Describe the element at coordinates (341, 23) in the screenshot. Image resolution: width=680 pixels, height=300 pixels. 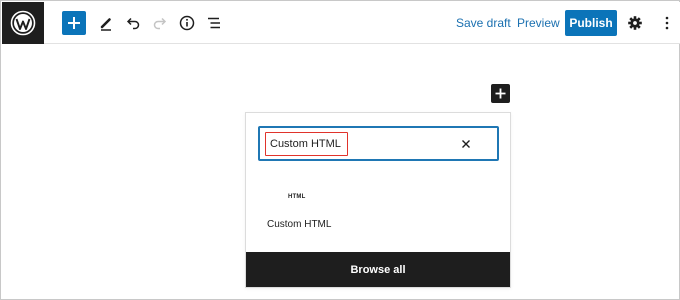
I see `editor-toolbar: Save draft Preview Publish` at that location.